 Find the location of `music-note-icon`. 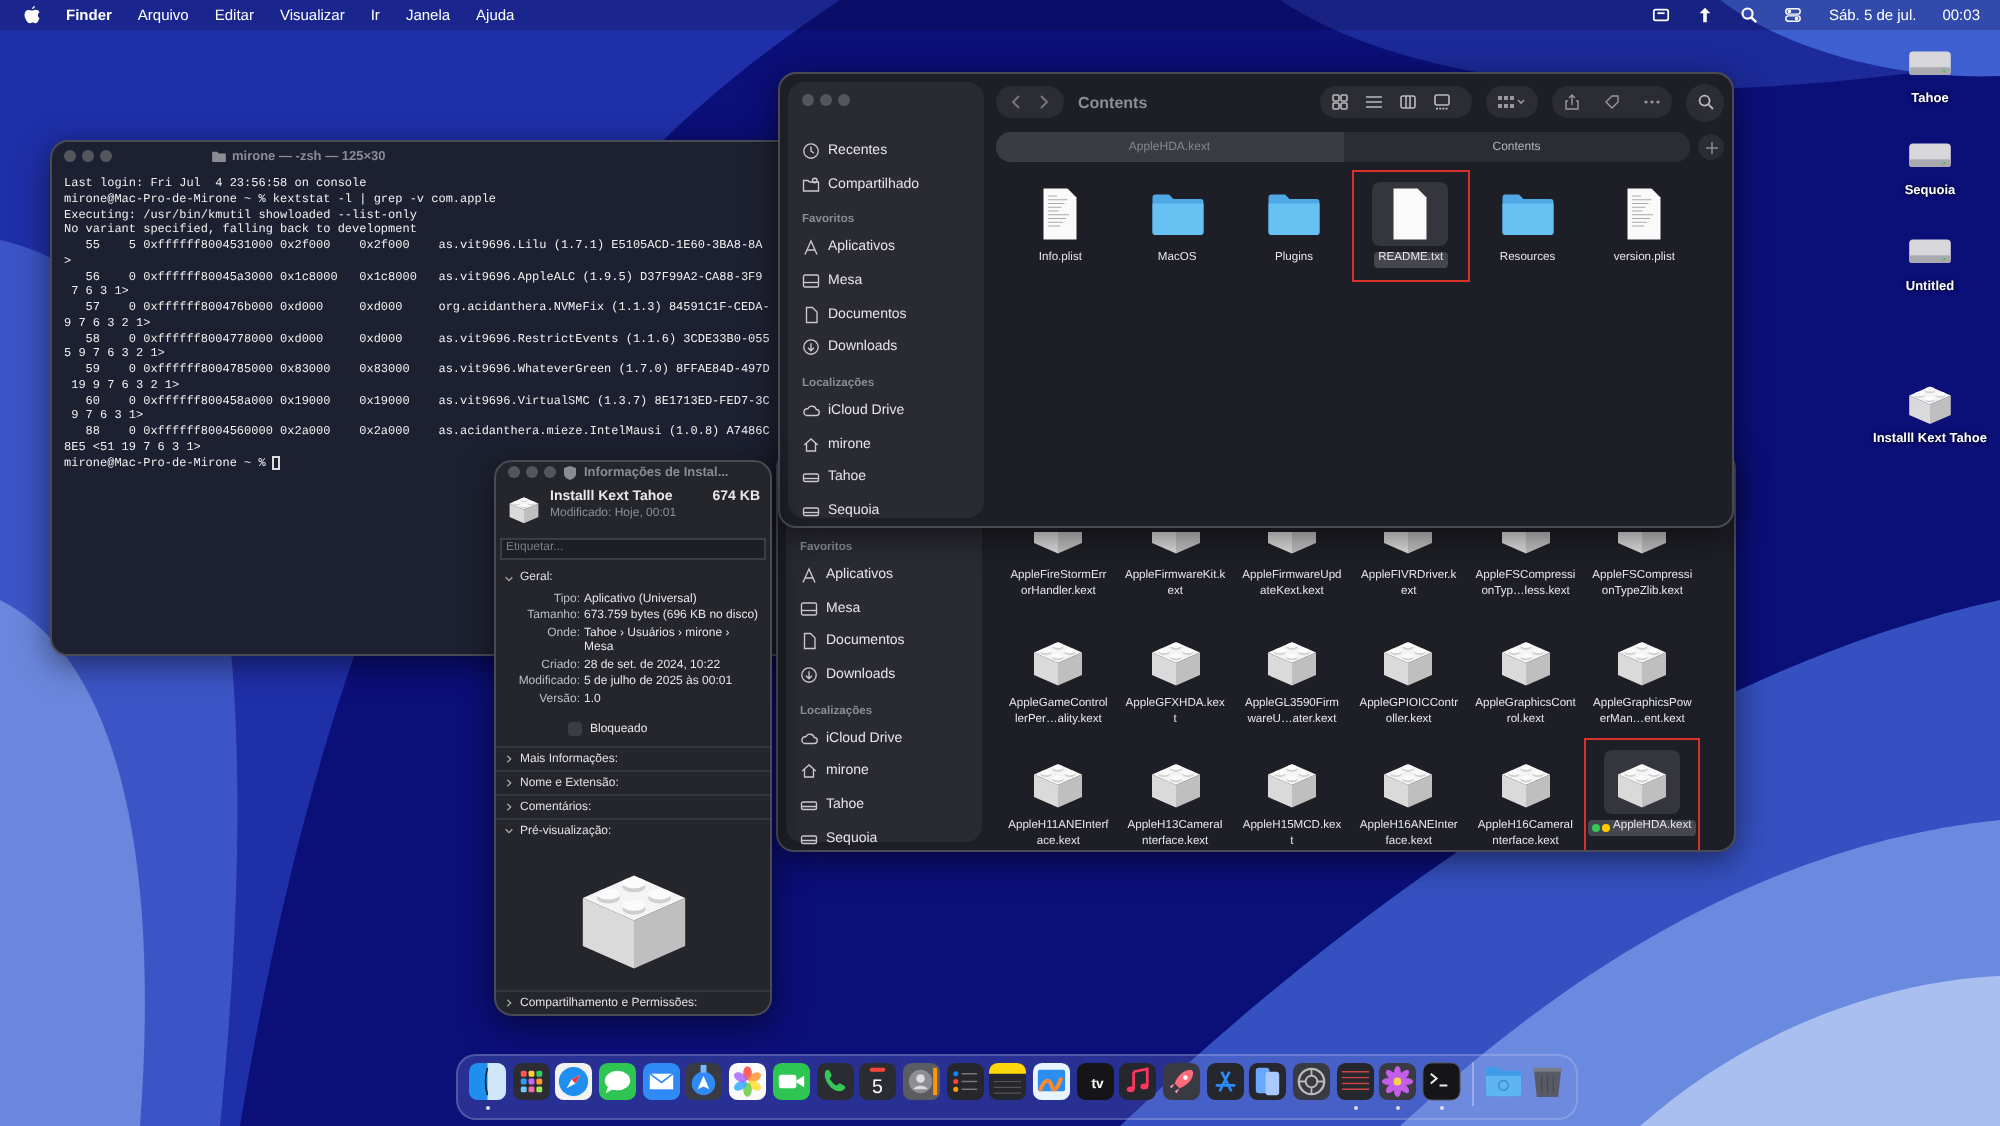

music-note-icon is located at coordinates (1138, 1081).